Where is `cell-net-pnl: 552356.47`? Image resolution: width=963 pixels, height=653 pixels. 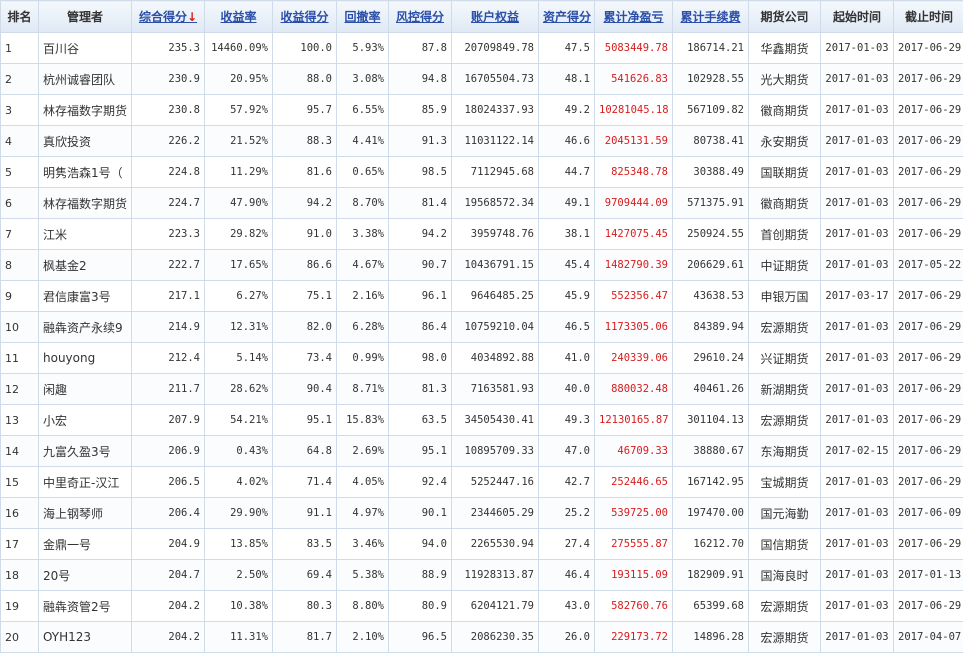 cell-net-pnl: 552356.47 is located at coordinates (633, 296).